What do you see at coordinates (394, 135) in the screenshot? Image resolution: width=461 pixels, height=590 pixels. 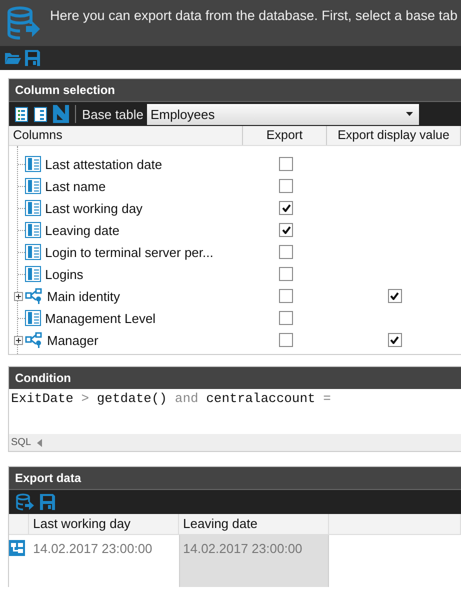 I see `column-header: Export display value` at bounding box center [394, 135].